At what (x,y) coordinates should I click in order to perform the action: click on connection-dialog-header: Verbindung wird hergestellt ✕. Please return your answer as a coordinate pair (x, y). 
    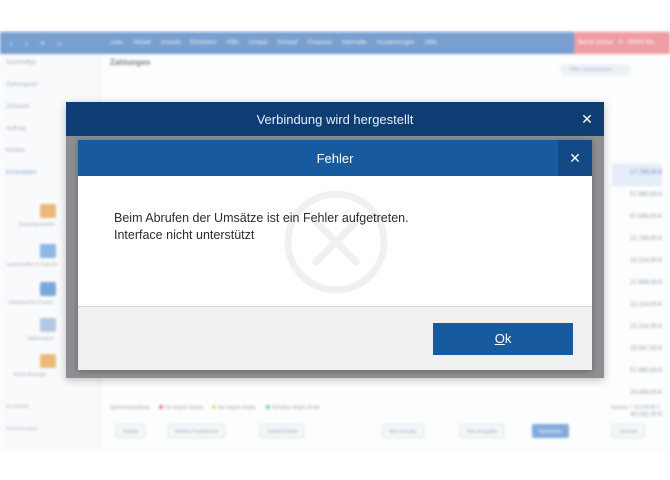
    Looking at the image, I should click on (335, 119).